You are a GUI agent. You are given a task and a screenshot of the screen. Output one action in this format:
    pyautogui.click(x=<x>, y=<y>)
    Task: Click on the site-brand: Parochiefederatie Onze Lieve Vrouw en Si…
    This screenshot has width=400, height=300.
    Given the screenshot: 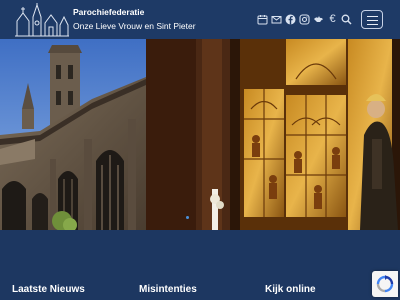 What is the action you would take?
    pyautogui.click(x=134, y=19)
    